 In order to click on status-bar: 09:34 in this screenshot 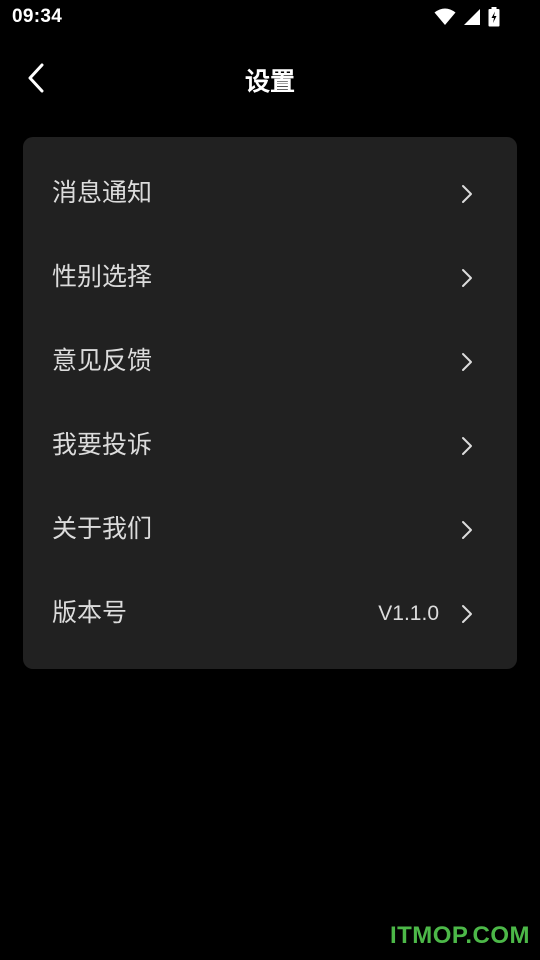, I will do `click(270, 18)`.